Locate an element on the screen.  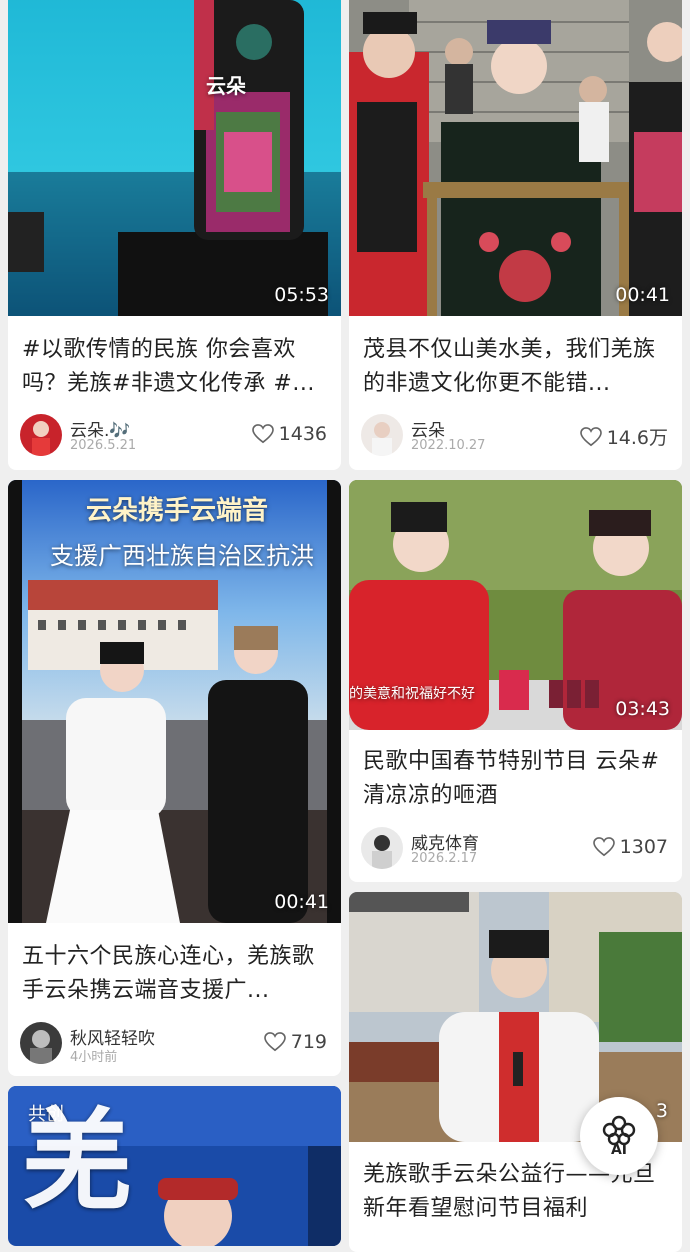
author-row: 云朵.🎶 2026.5.21 1436 is located at coordinates (173, 436).